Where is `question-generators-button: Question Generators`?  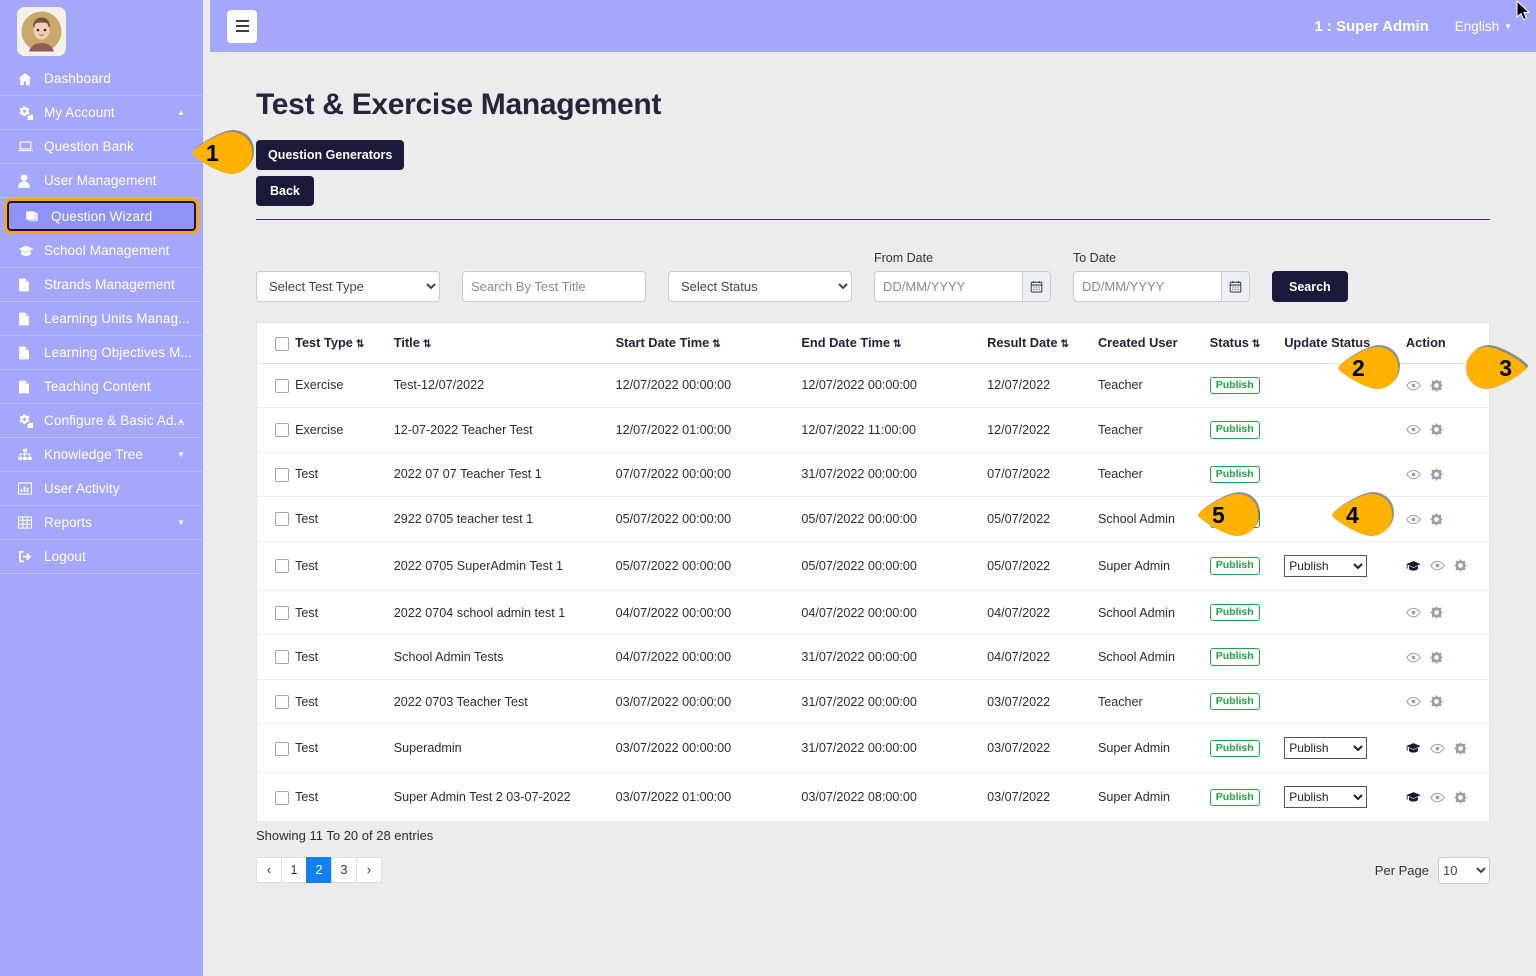 question-generators-button: Question Generators is located at coordinates (330, 155).